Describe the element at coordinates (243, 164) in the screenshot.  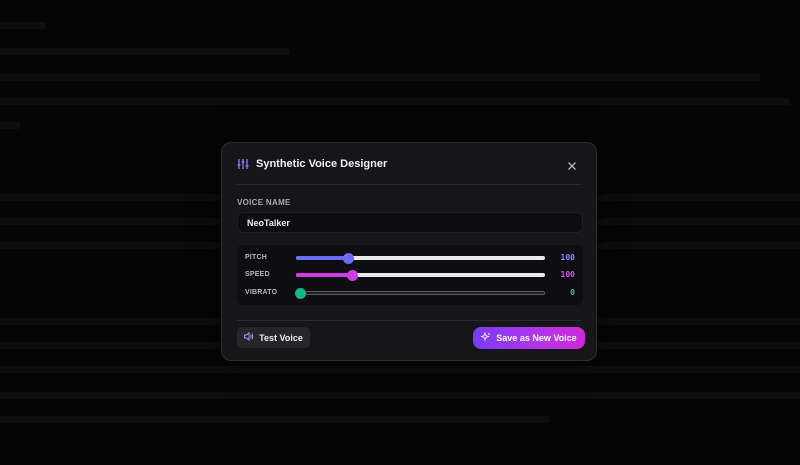
I see `sliders-icon` at that location.